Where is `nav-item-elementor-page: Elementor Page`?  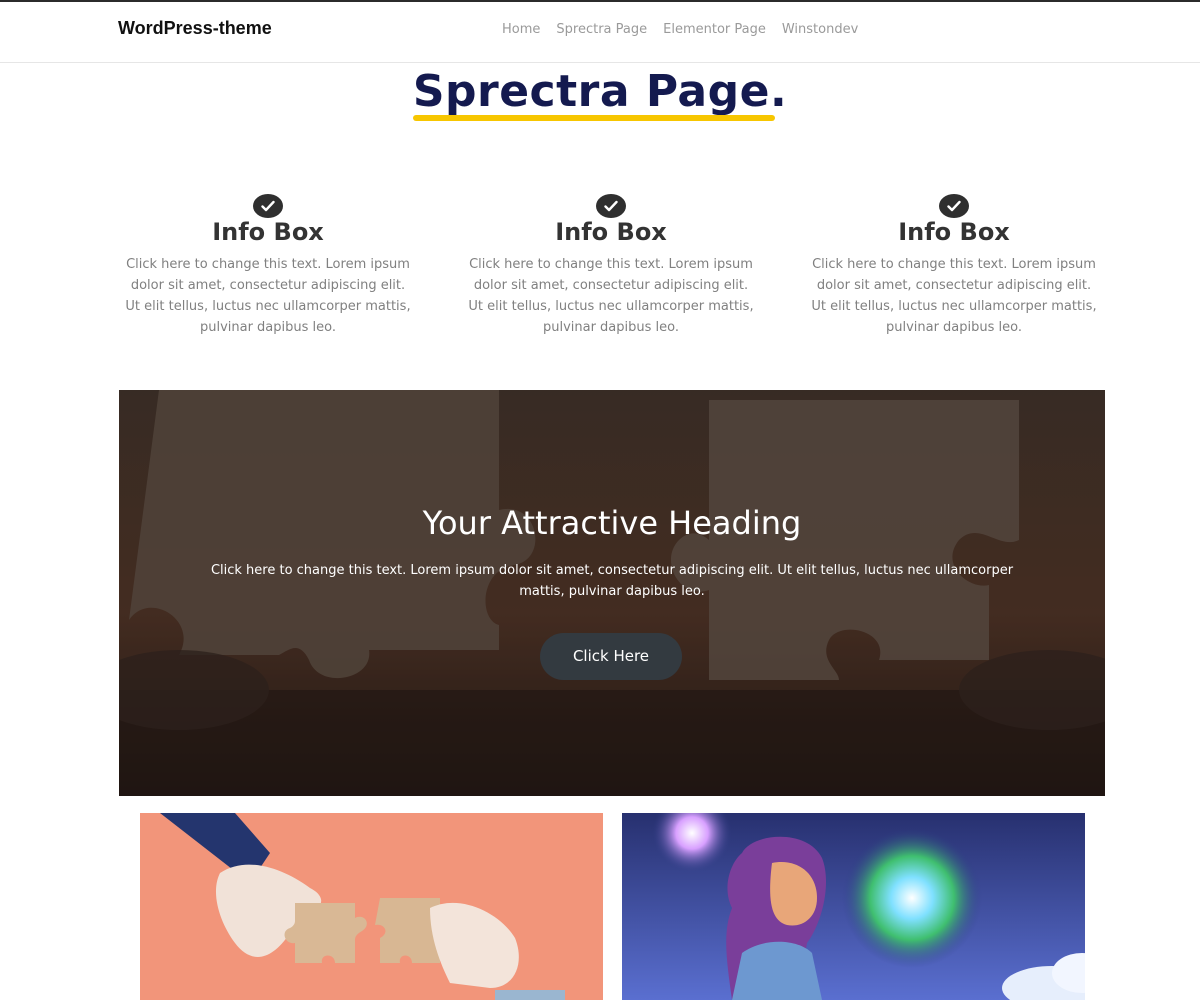
nav-item-elementor-page: Elementor Page is located at coordinates (714, 29).